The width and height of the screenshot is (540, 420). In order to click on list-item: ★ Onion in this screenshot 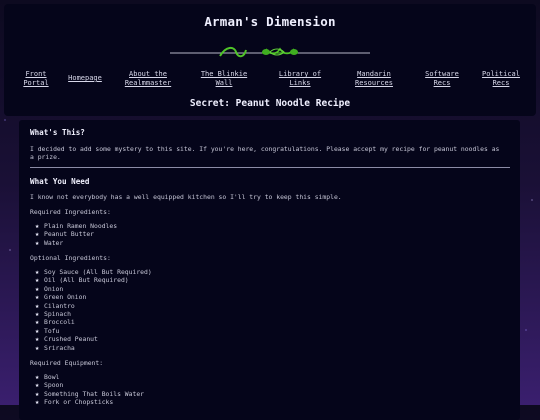, I will do `click(49, 288)`.